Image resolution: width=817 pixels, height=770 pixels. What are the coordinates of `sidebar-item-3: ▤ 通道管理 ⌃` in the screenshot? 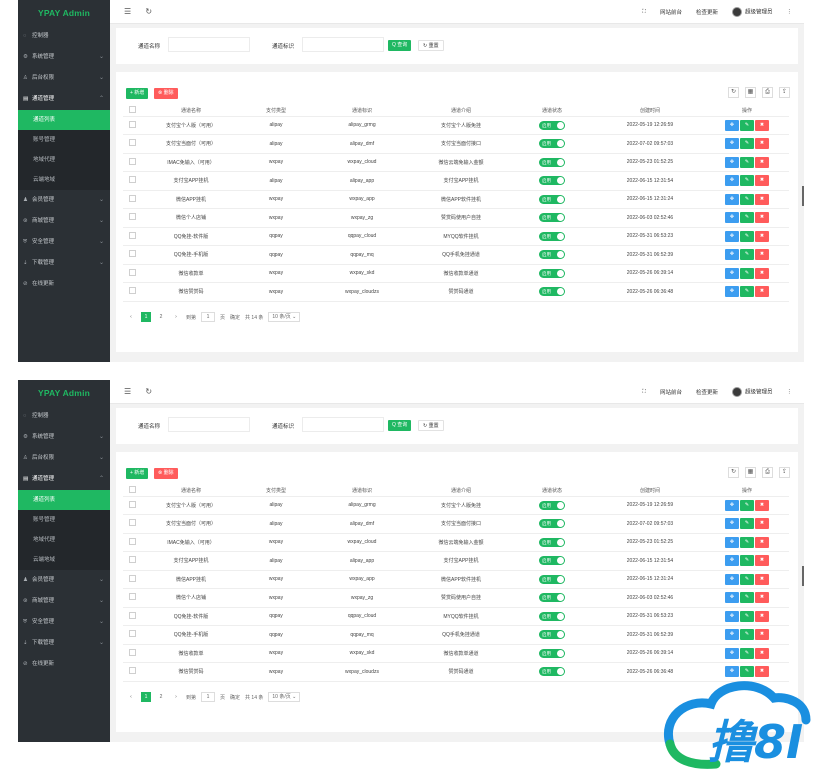 It's located at (64, 99).